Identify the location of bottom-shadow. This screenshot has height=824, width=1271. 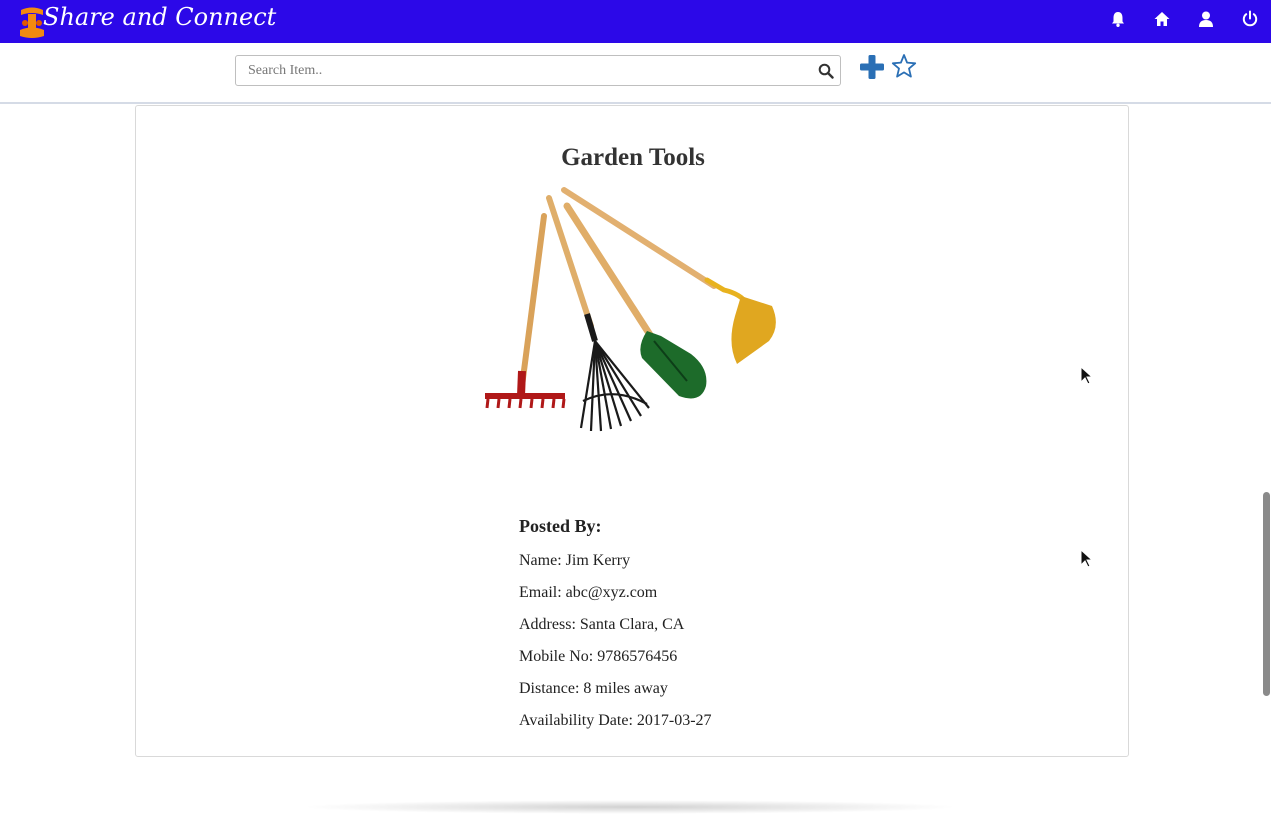
(630, 807).